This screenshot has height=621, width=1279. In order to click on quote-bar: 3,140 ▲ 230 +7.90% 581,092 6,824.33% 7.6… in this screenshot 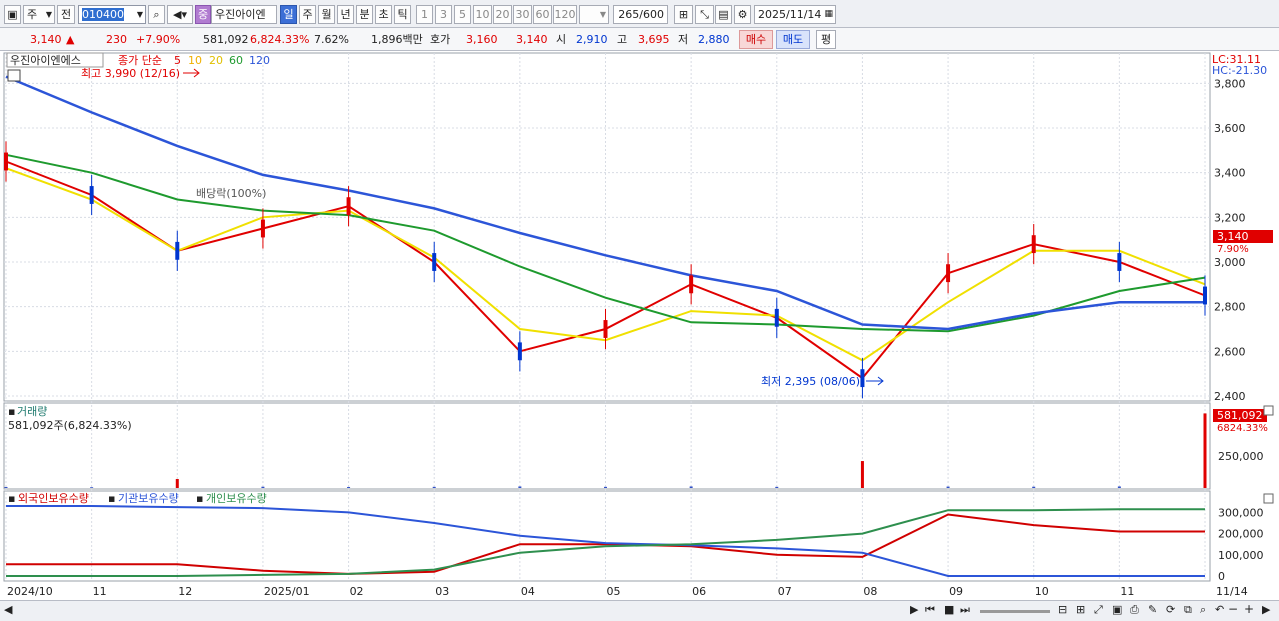, I will do `click(639, 39)`.